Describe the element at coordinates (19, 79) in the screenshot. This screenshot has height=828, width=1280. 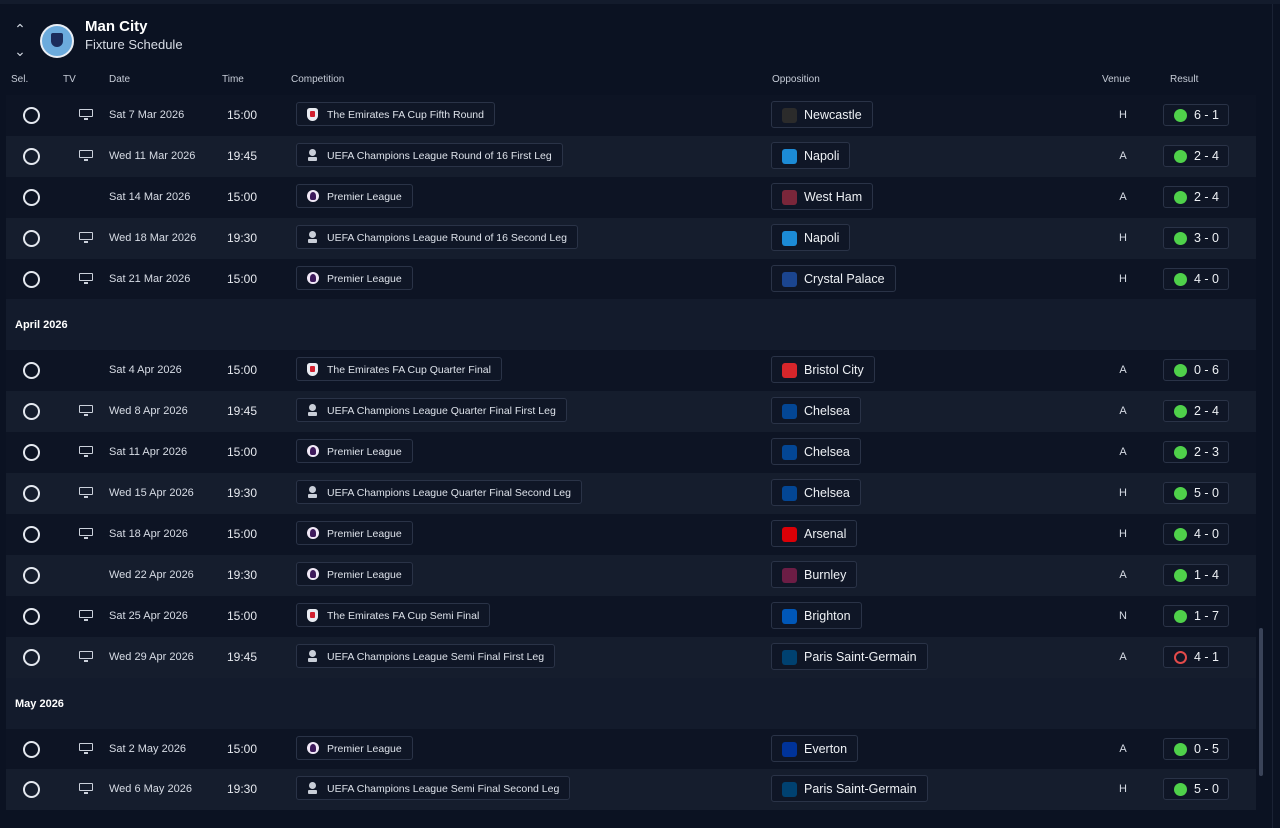
I see `column-header-sel: Sel.` at that location.